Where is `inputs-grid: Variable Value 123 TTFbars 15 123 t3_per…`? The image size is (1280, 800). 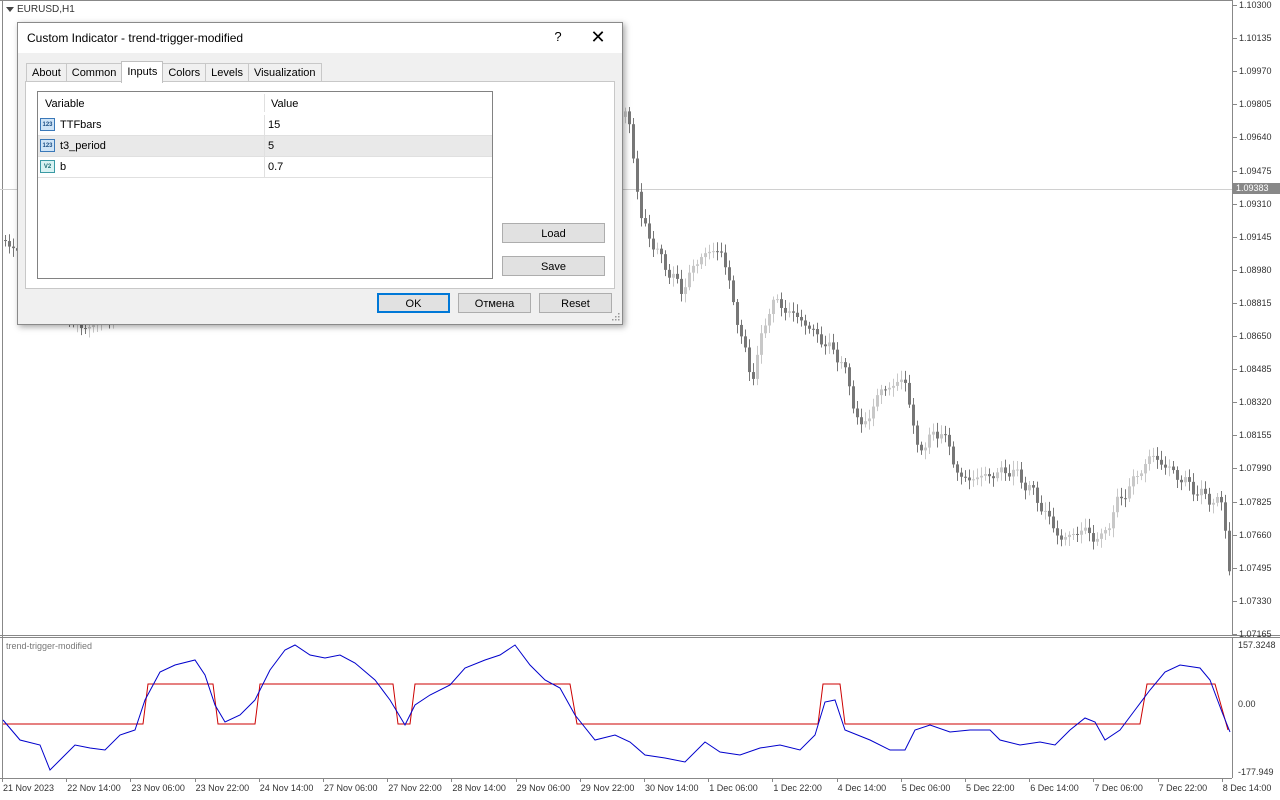 inputs-grid: Variable Value 123 TTFbars 15 123 t3_per… is located at coordinates (265, 185).